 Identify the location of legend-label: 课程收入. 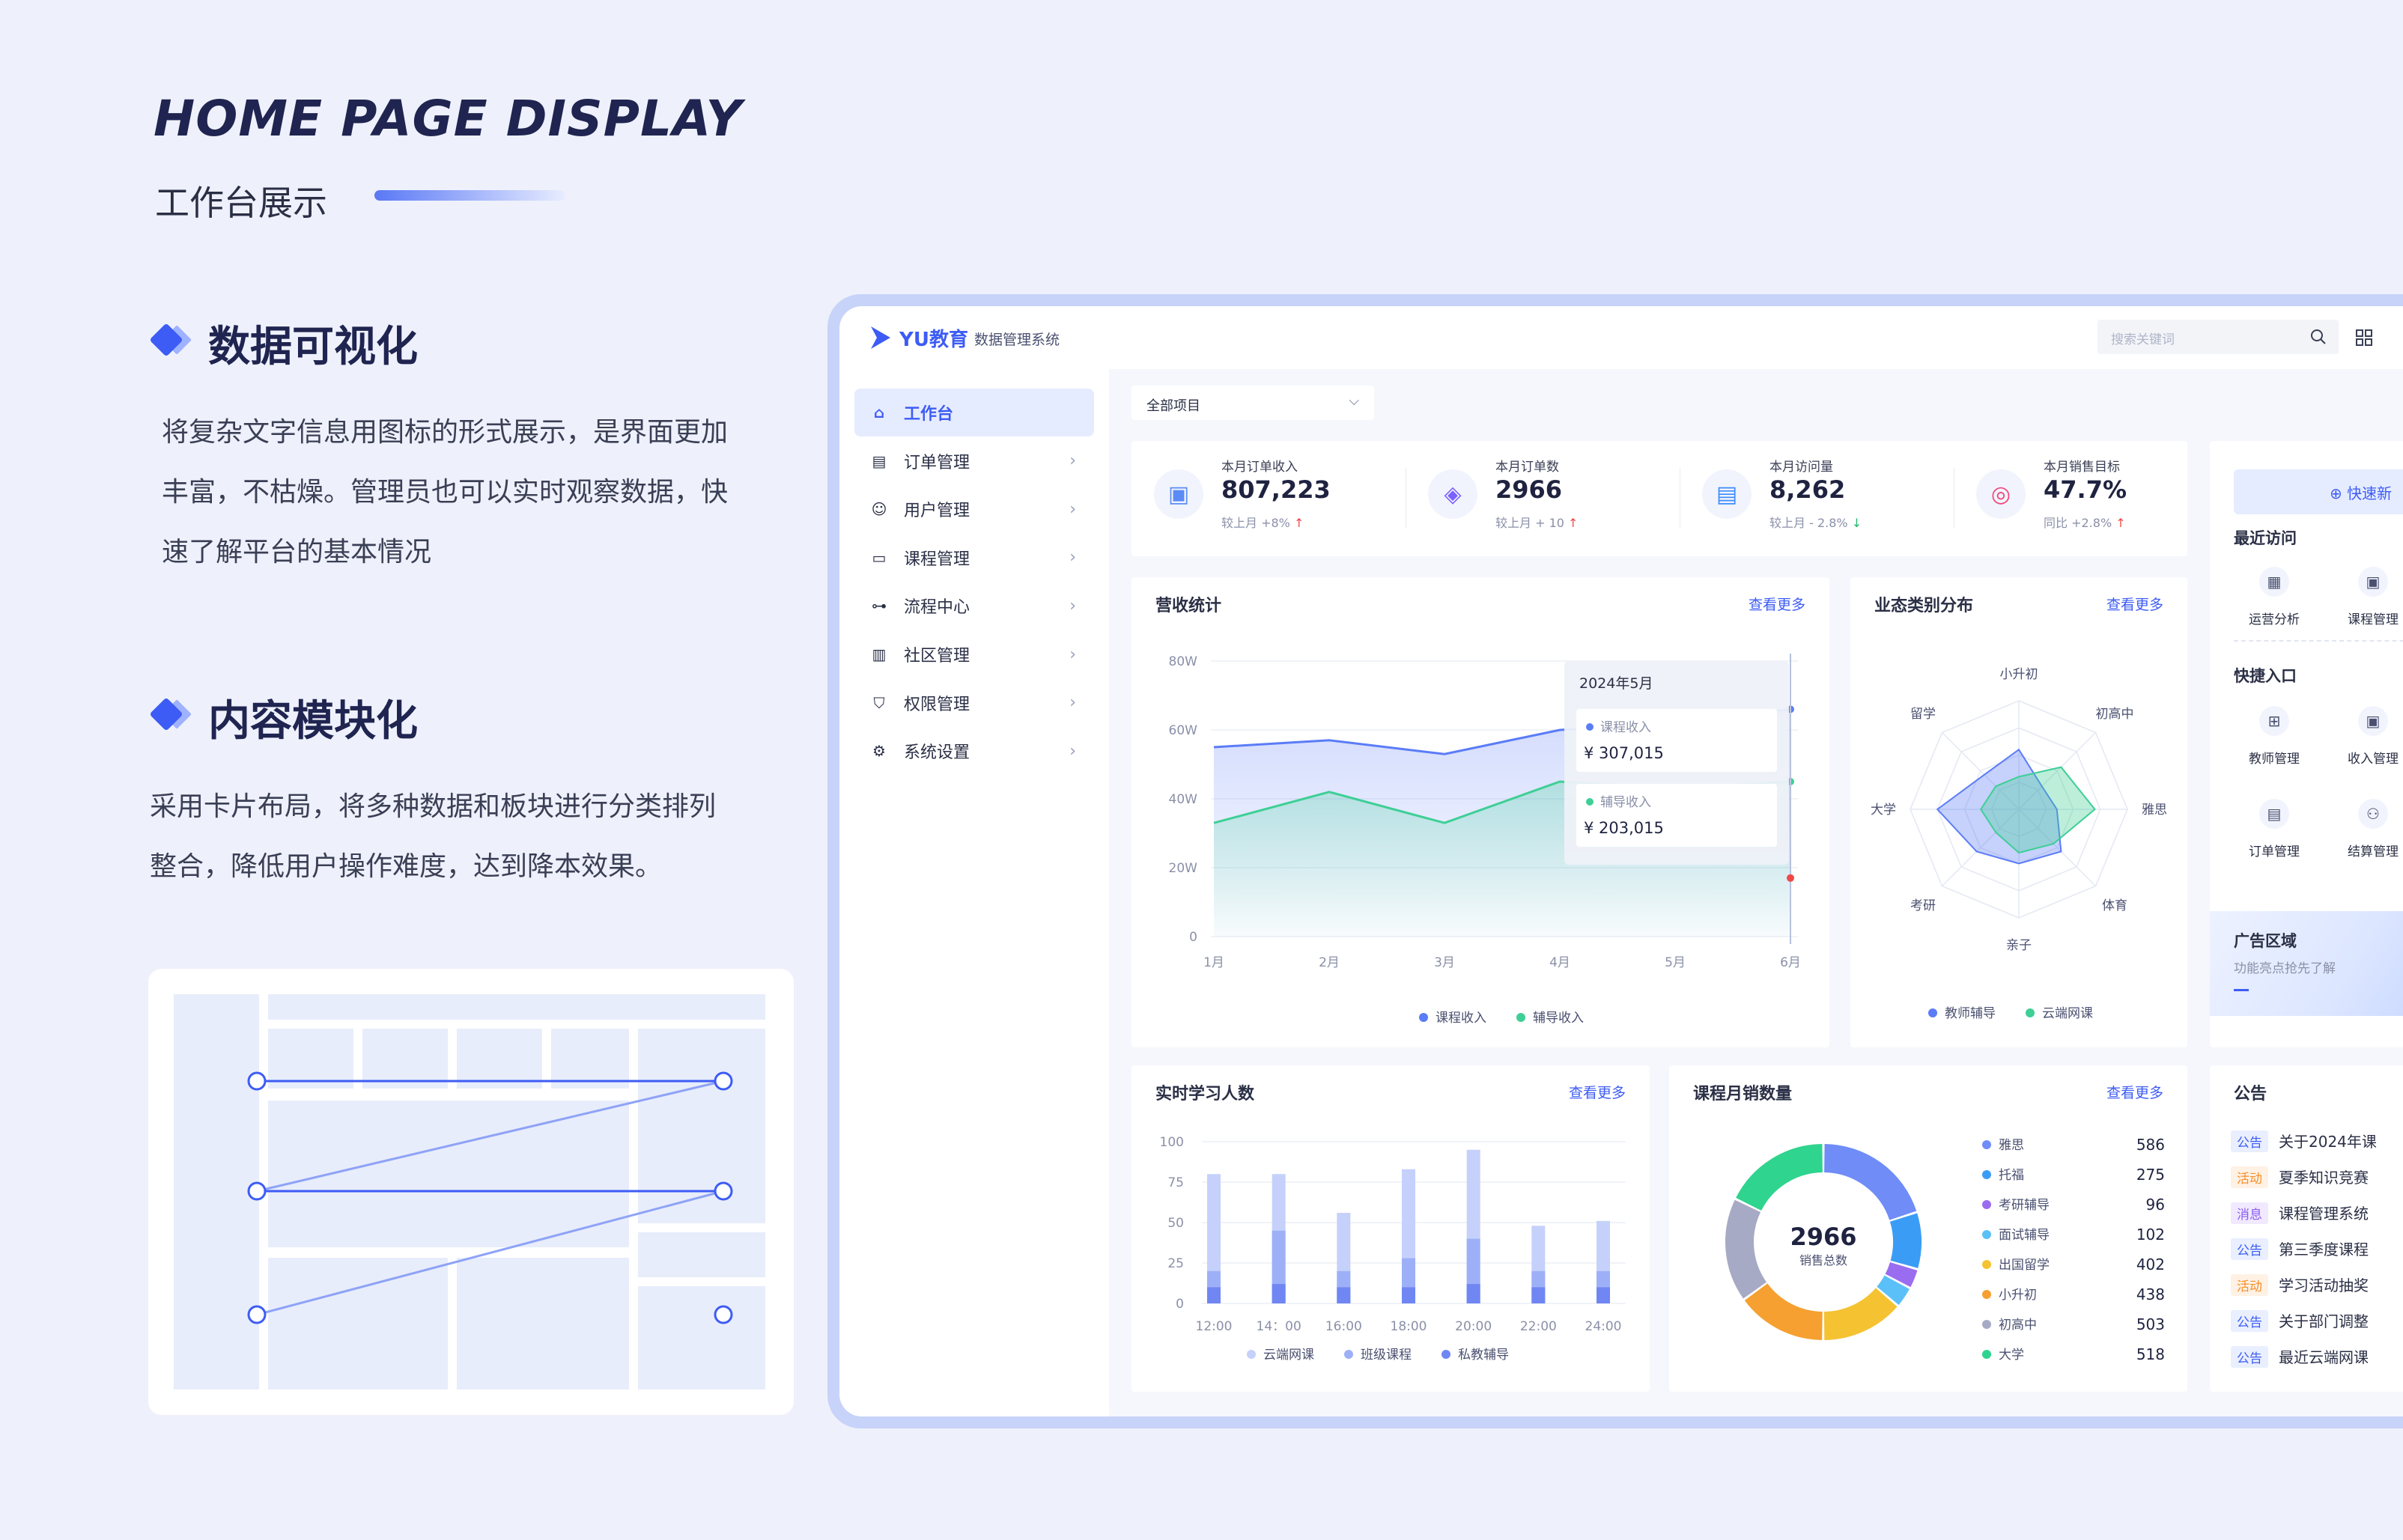
(1461, 1018).